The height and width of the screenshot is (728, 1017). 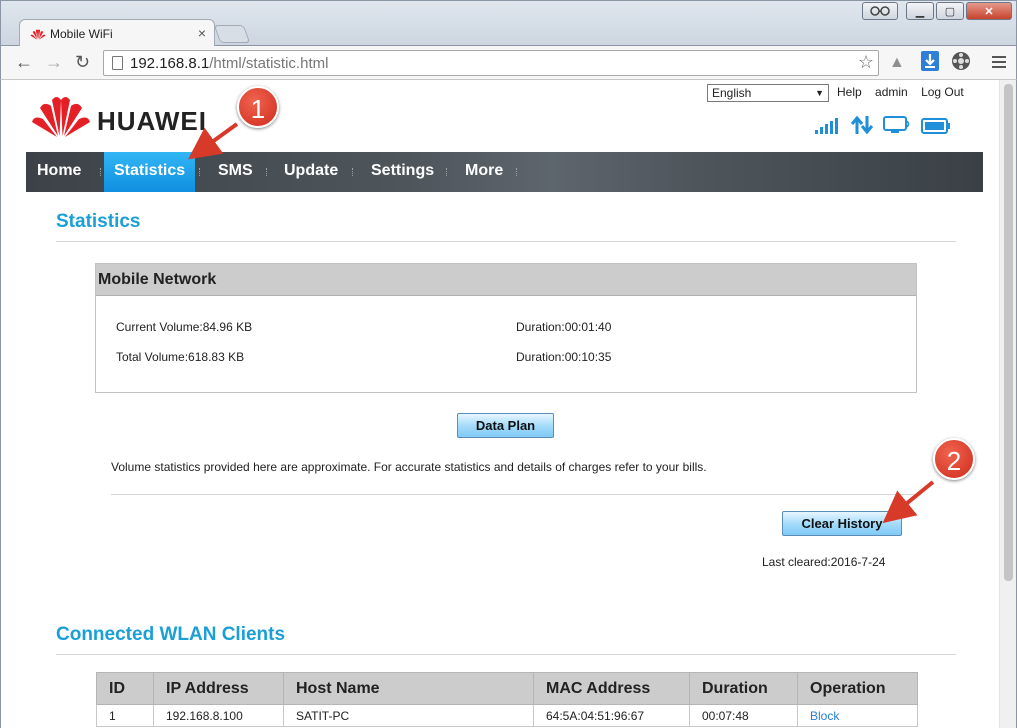 What do you see at coordinates (768, 93) in the screenshot?
I see `language-select: English ▼` at bounding box center [768, 93].